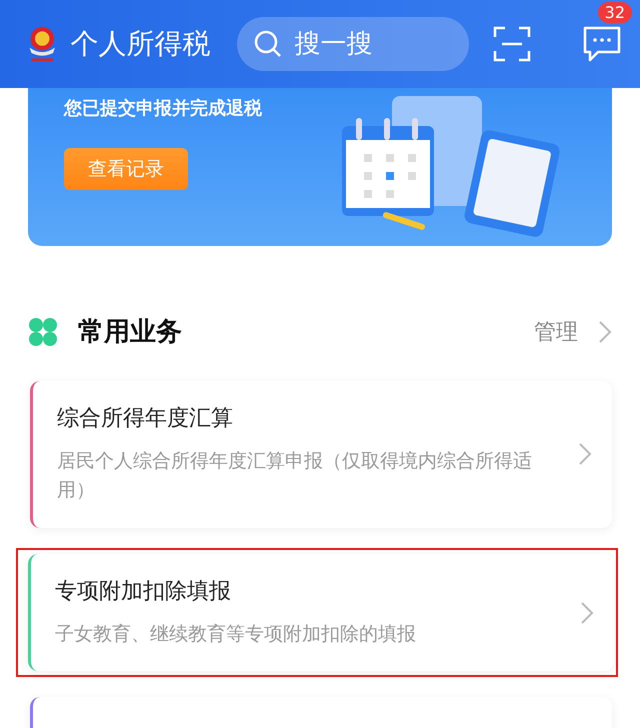  Describe the element at coordinates (140, 44) in the screenshot. I see `app-title: 个人所得税` at that location.